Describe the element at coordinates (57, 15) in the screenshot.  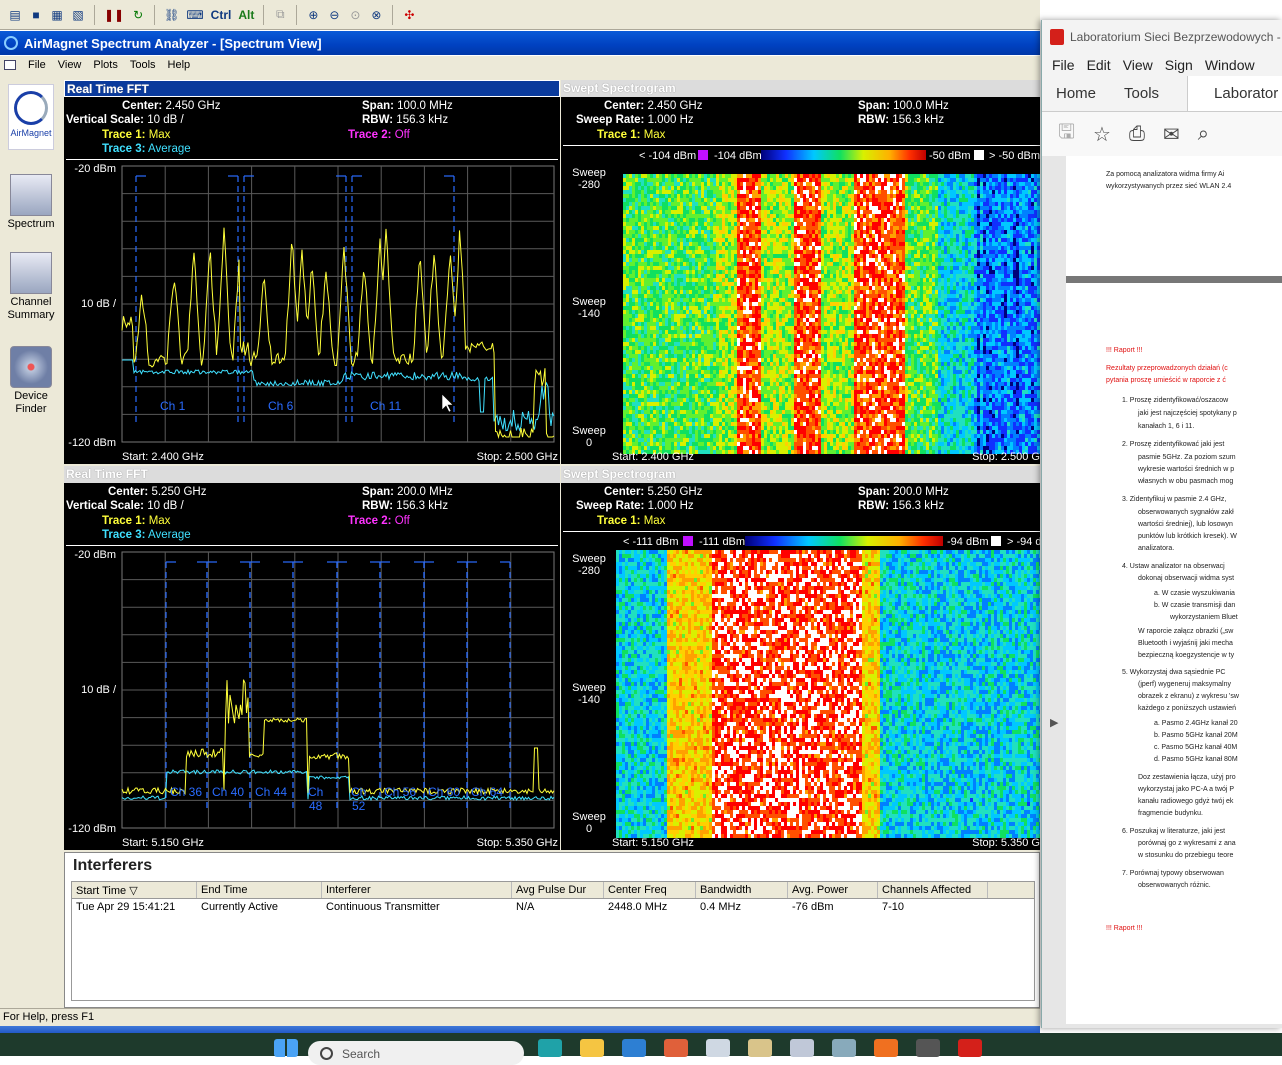
I see `print-preview-icon: ▦` at that location.